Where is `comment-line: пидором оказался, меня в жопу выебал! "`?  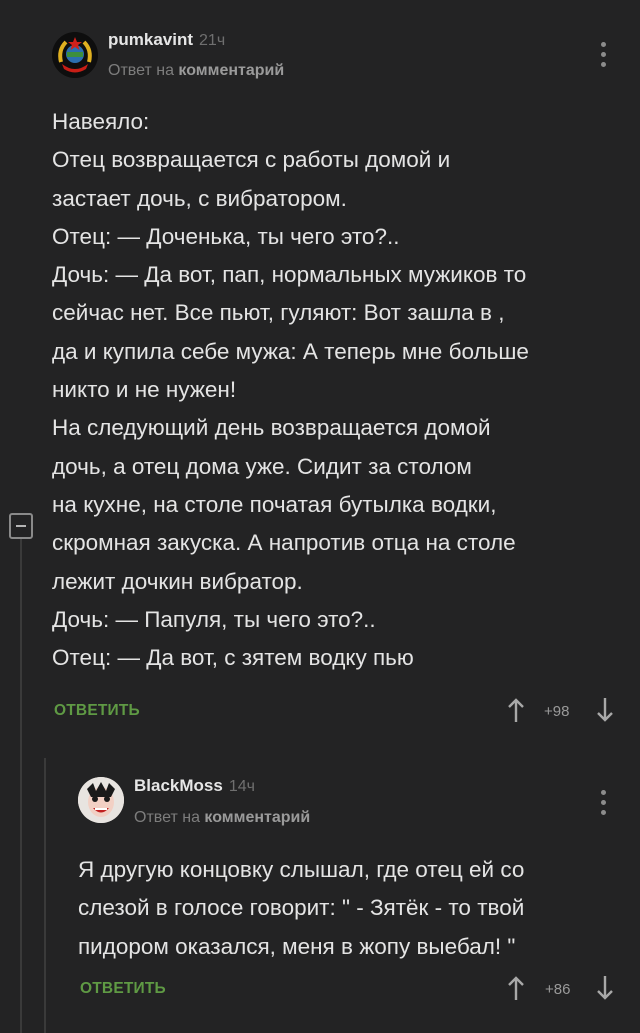 comment-line: пидором оказался, меня в жопу выебал! " is located at coordinates (297, 946).